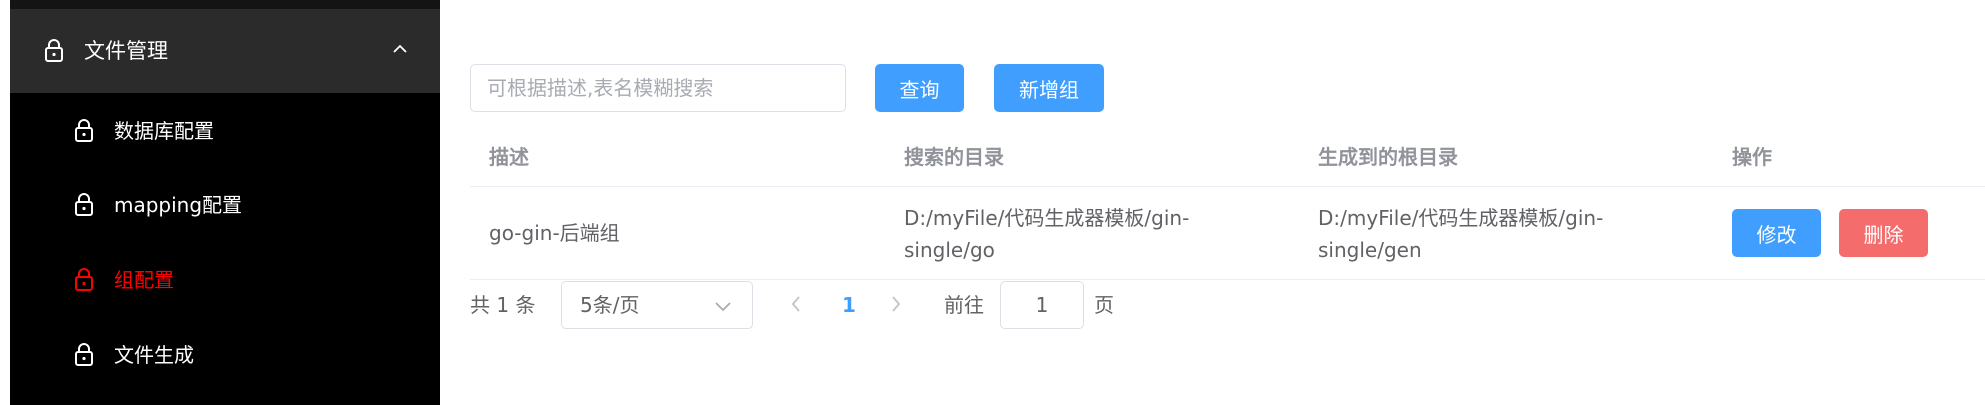 The width and height of the screenshot is (1985, 405). What do you see at coordinates (144, 280) in the screenshot?
I see `sidebar-item-label: 组配置` at bounding box center [144, 280].